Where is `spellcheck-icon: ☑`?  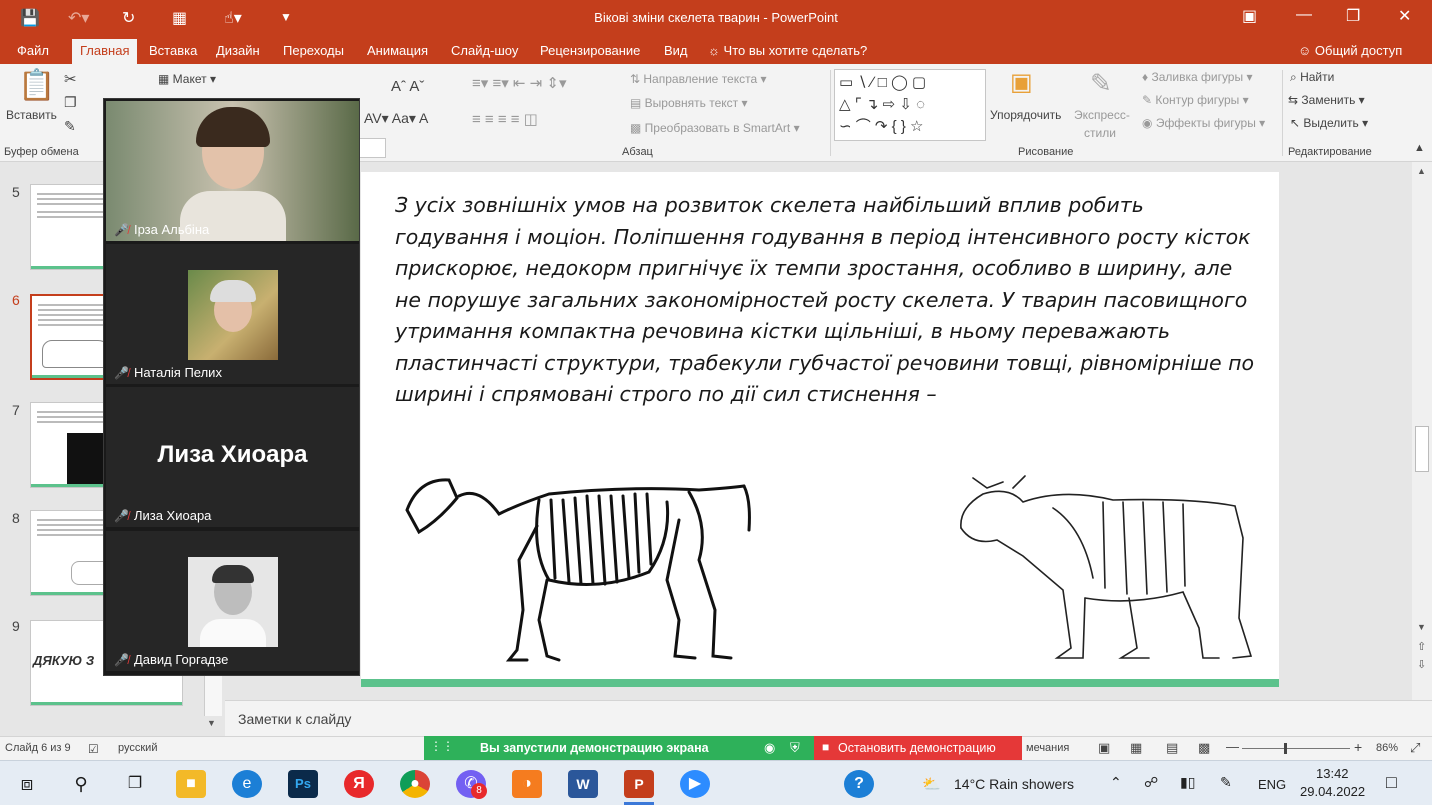
spellcheck-icon: ☑ is located at coordinates (93, 749).